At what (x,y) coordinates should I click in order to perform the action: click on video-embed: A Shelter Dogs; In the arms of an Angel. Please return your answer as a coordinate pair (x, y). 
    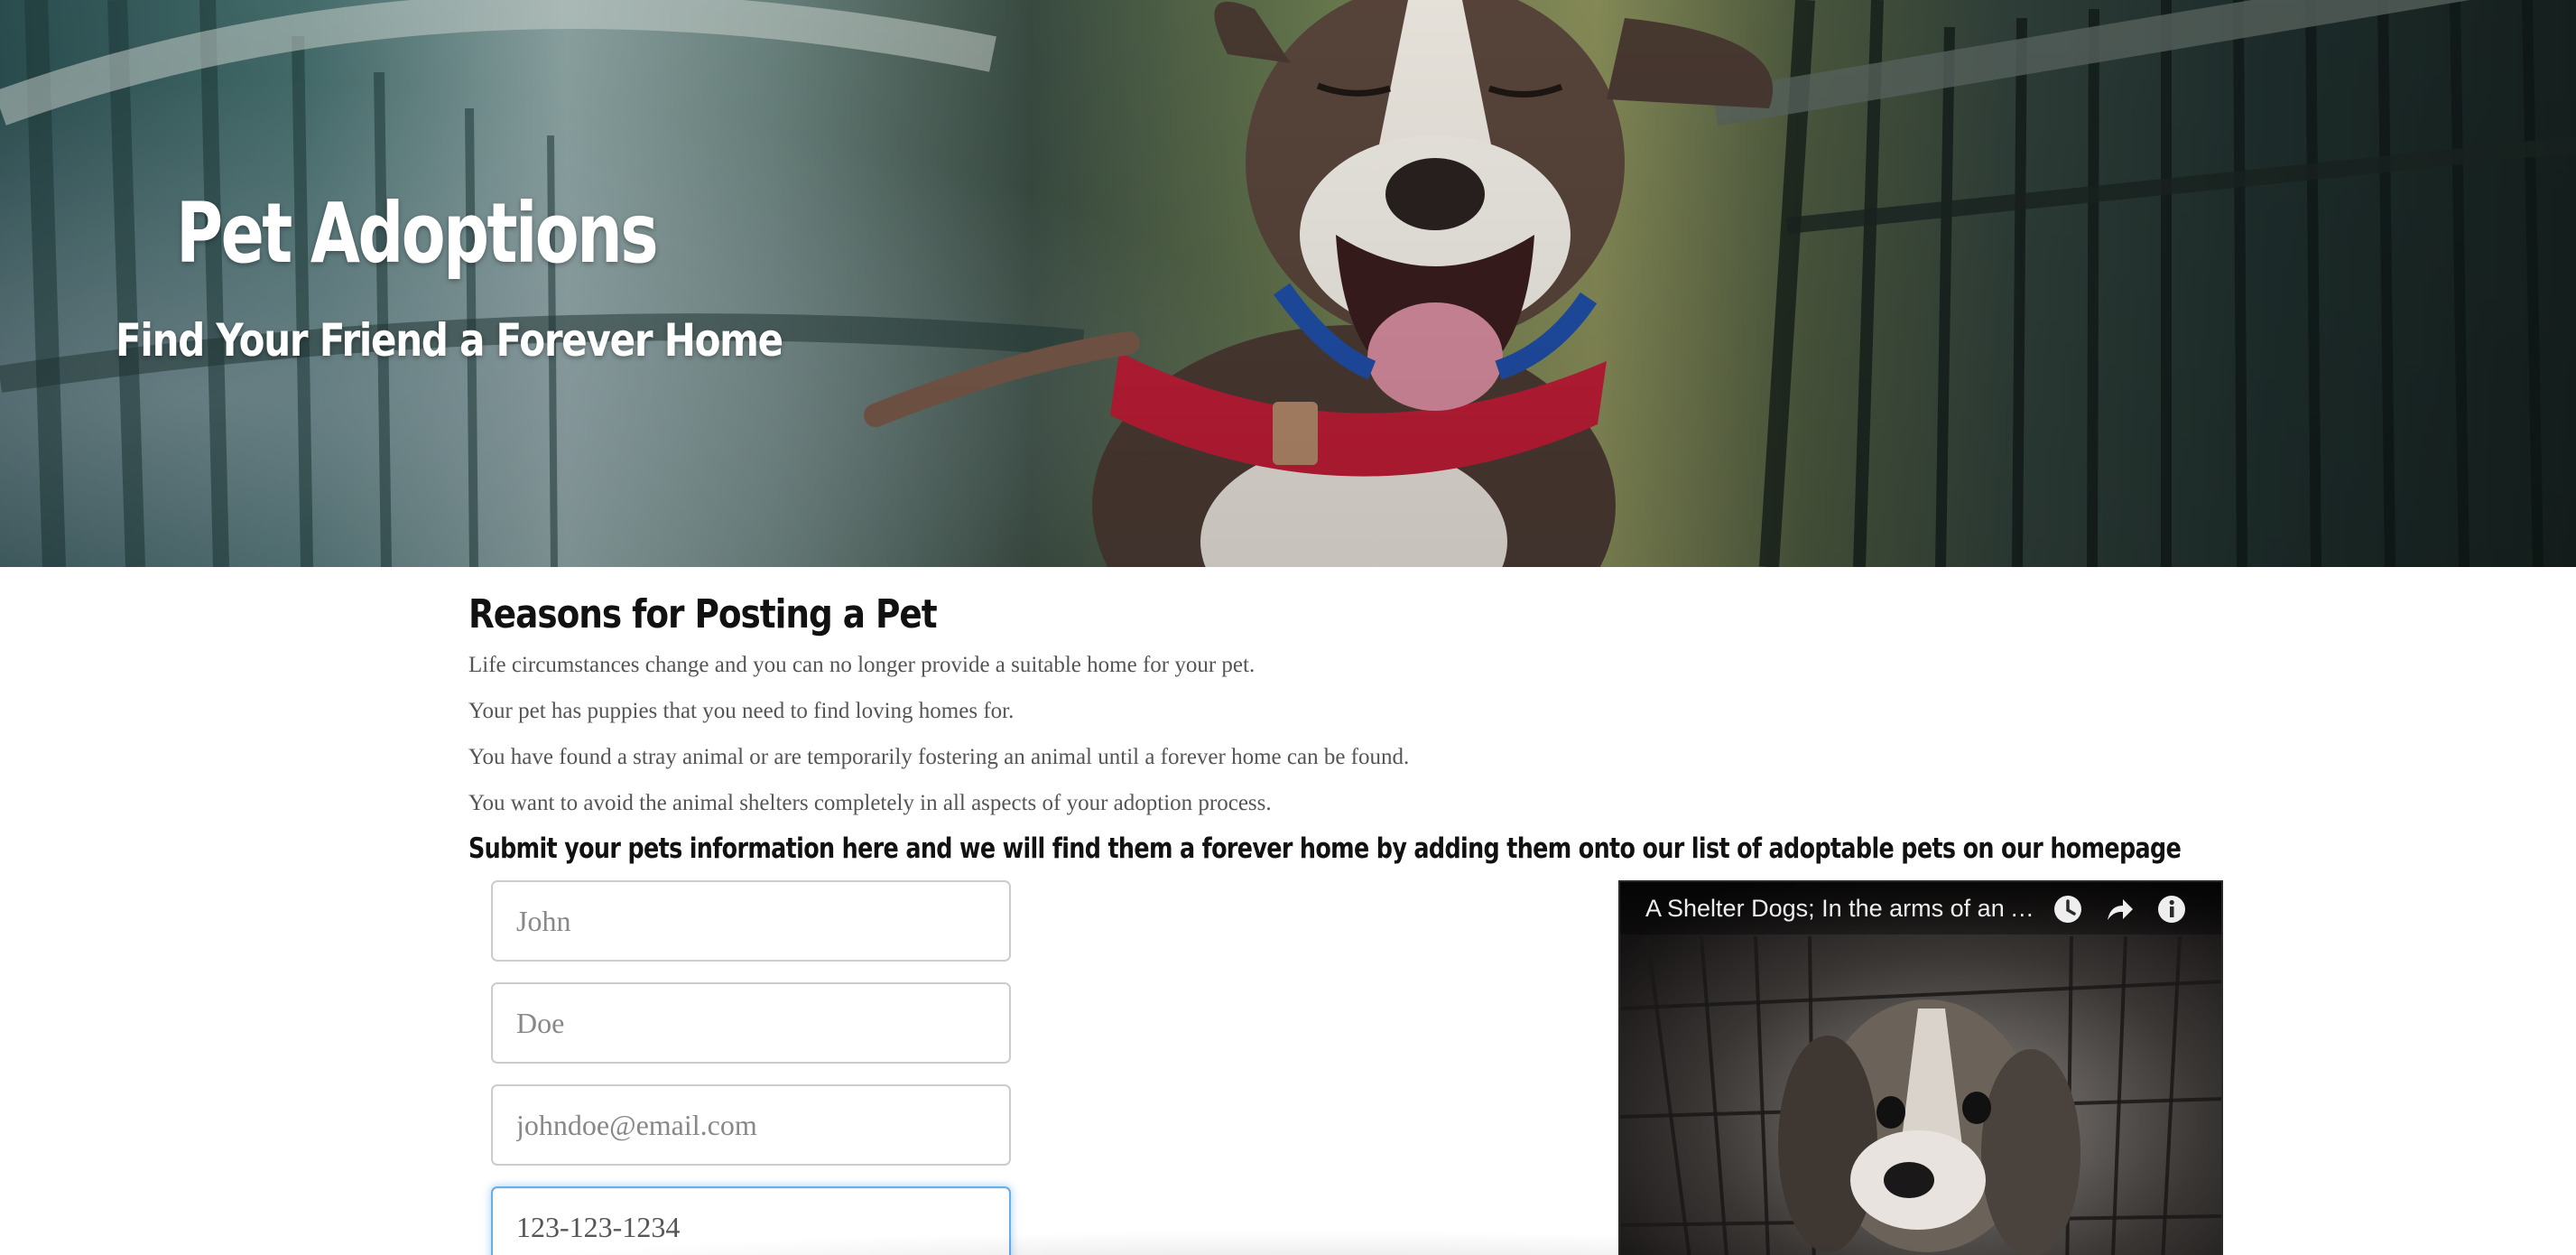
    Looking at the image, I should click on (1921, 1067).